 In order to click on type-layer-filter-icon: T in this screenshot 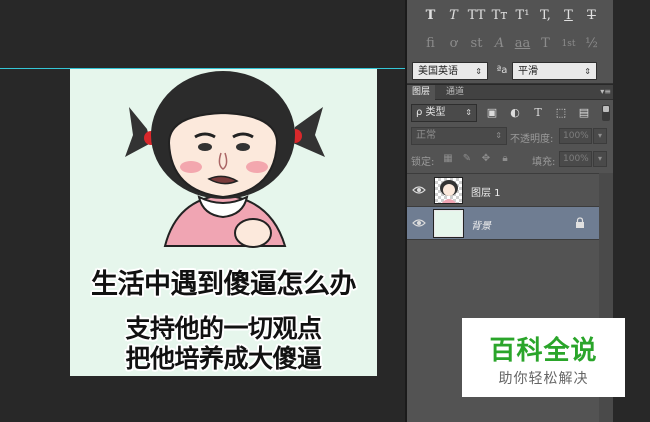, I will do `click(538, 113)`.